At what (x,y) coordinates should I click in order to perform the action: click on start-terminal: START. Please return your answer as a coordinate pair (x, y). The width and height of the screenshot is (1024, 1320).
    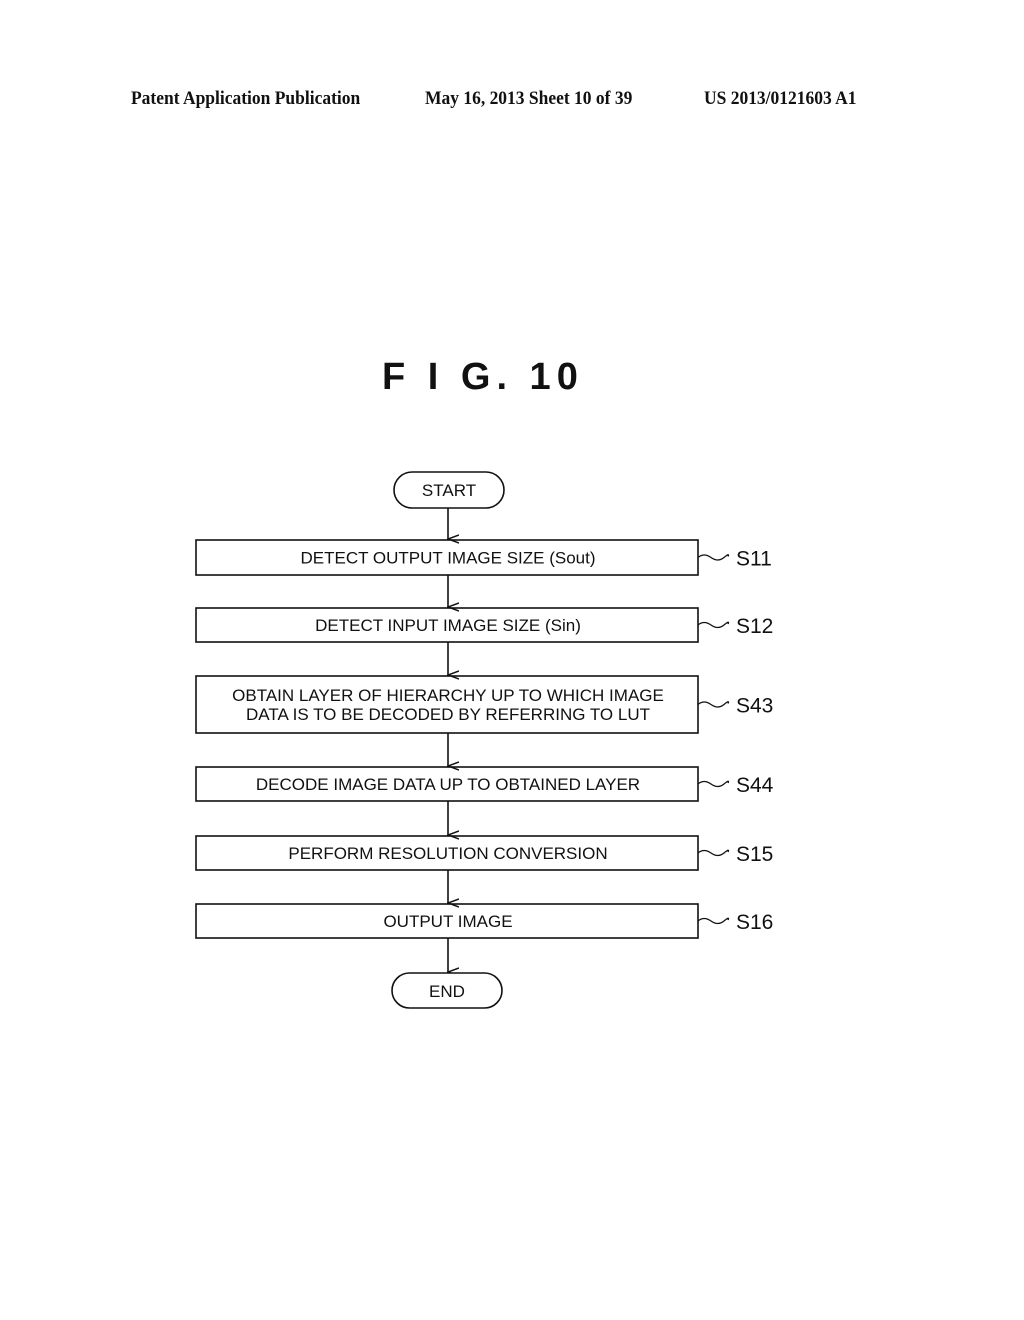
    Looking at the image, I should click on (449, 490).